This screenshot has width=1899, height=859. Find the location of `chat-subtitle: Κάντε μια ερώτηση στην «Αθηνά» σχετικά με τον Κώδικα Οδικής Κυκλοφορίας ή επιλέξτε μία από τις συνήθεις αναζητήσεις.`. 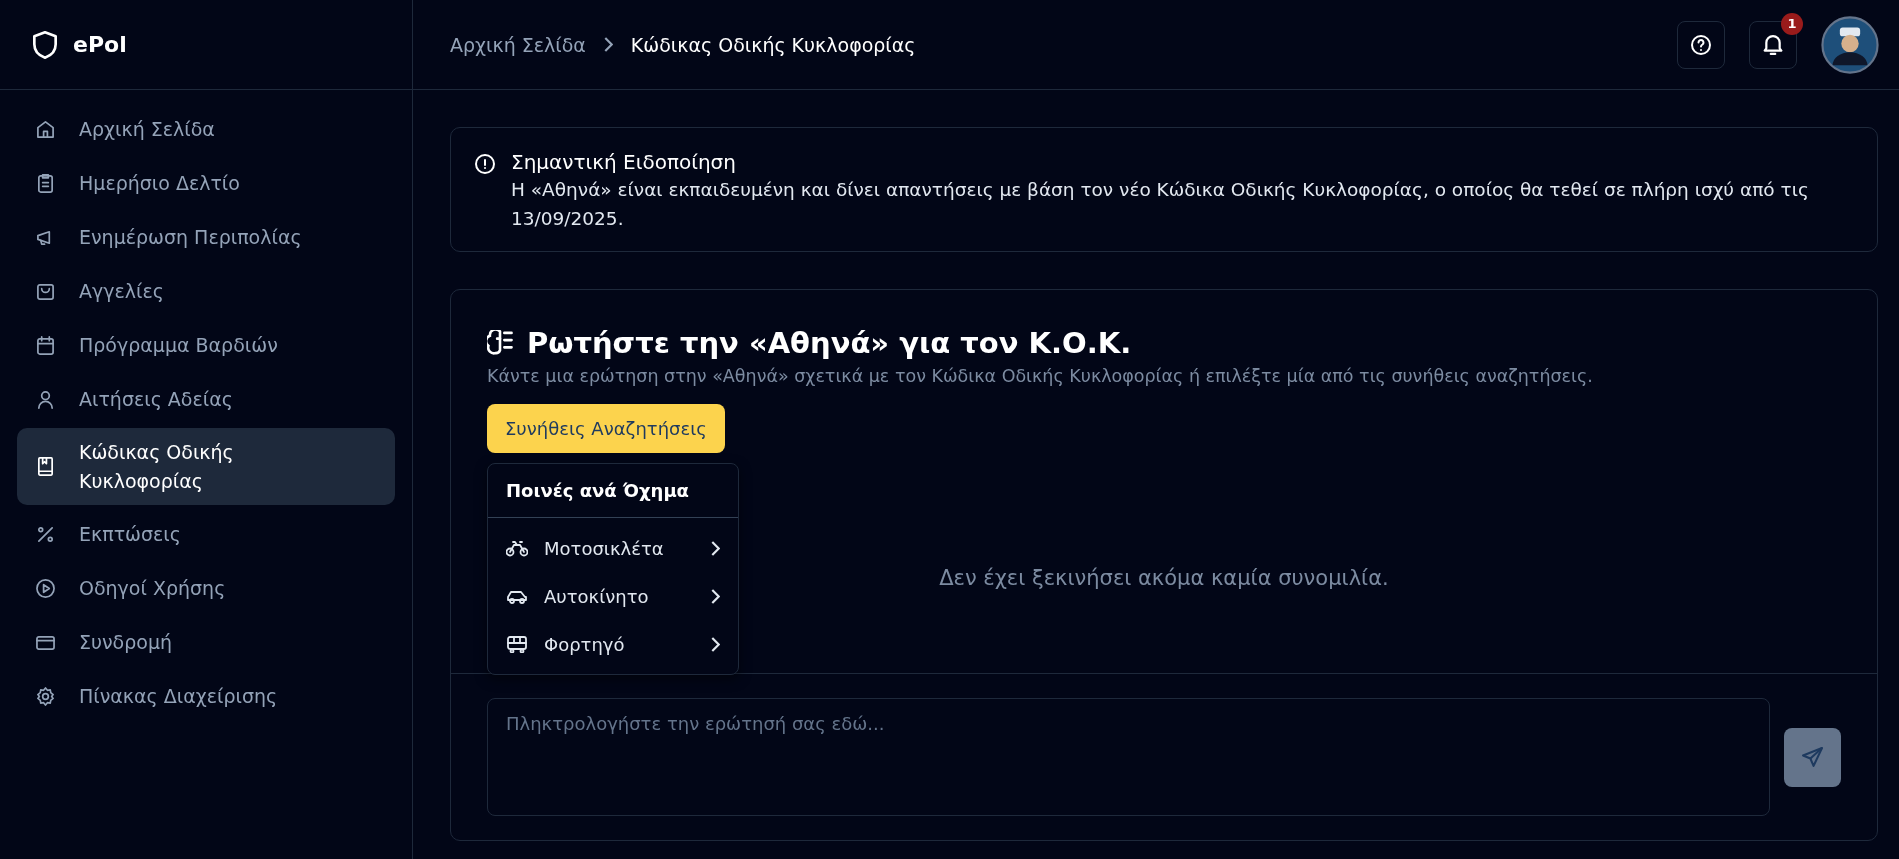

chat-subtitle: Κάντε μια ερώτηση στην «Αθηνά» σχετικά με τον Κώδικα Οδικής Κυκλοφορίας ή επιλέξτε μία από τις συνήθεις αναζητήσεις. is located at coordinates (1040, 376).